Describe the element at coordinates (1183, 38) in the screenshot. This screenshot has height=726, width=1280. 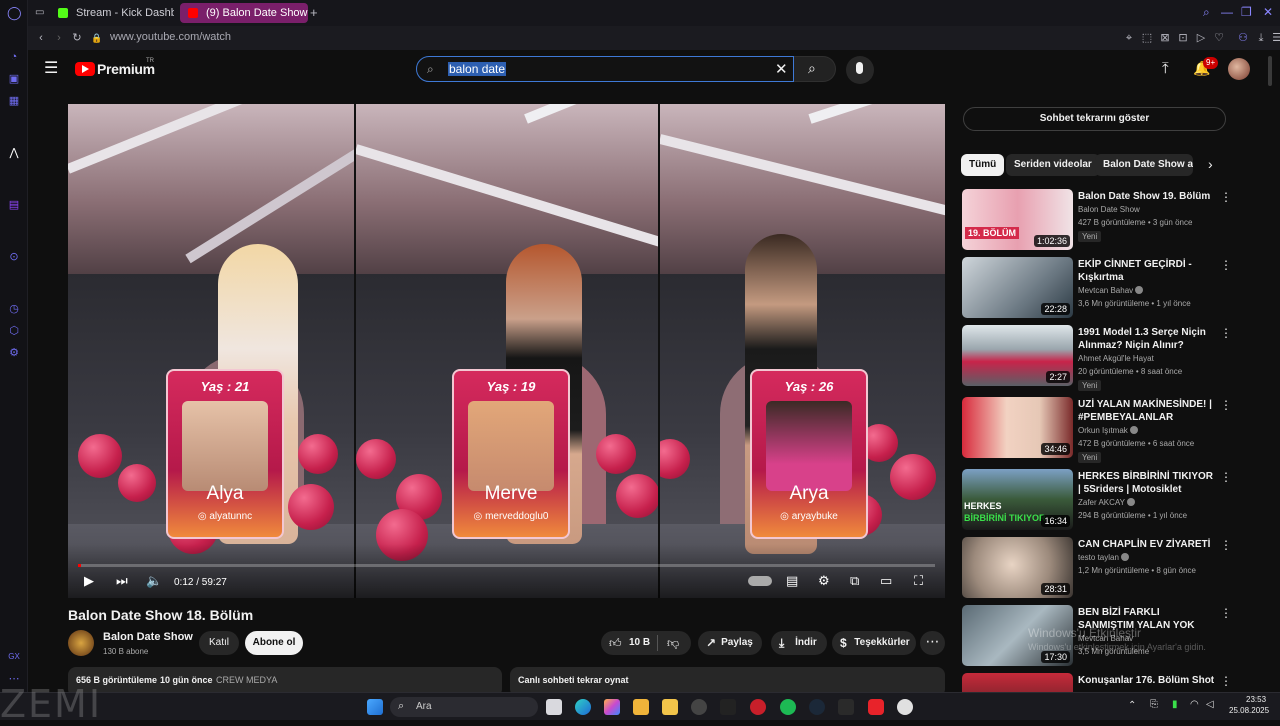
I see `capture-icon: ⊡` at that location.